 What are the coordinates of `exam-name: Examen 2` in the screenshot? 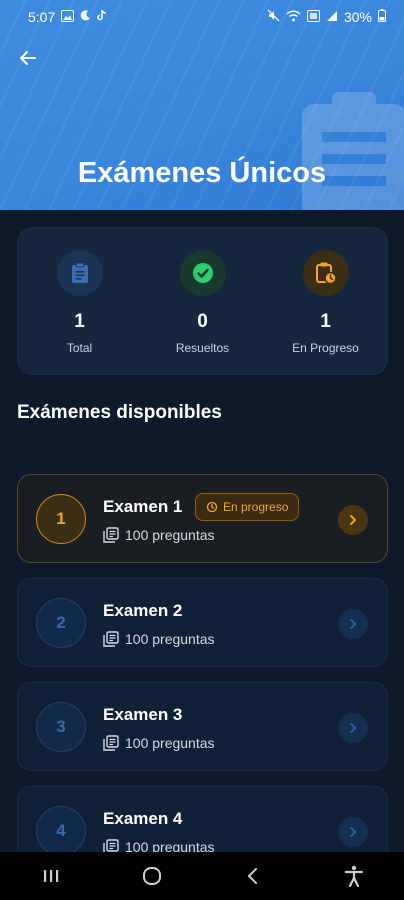 It's located at (143, 610).